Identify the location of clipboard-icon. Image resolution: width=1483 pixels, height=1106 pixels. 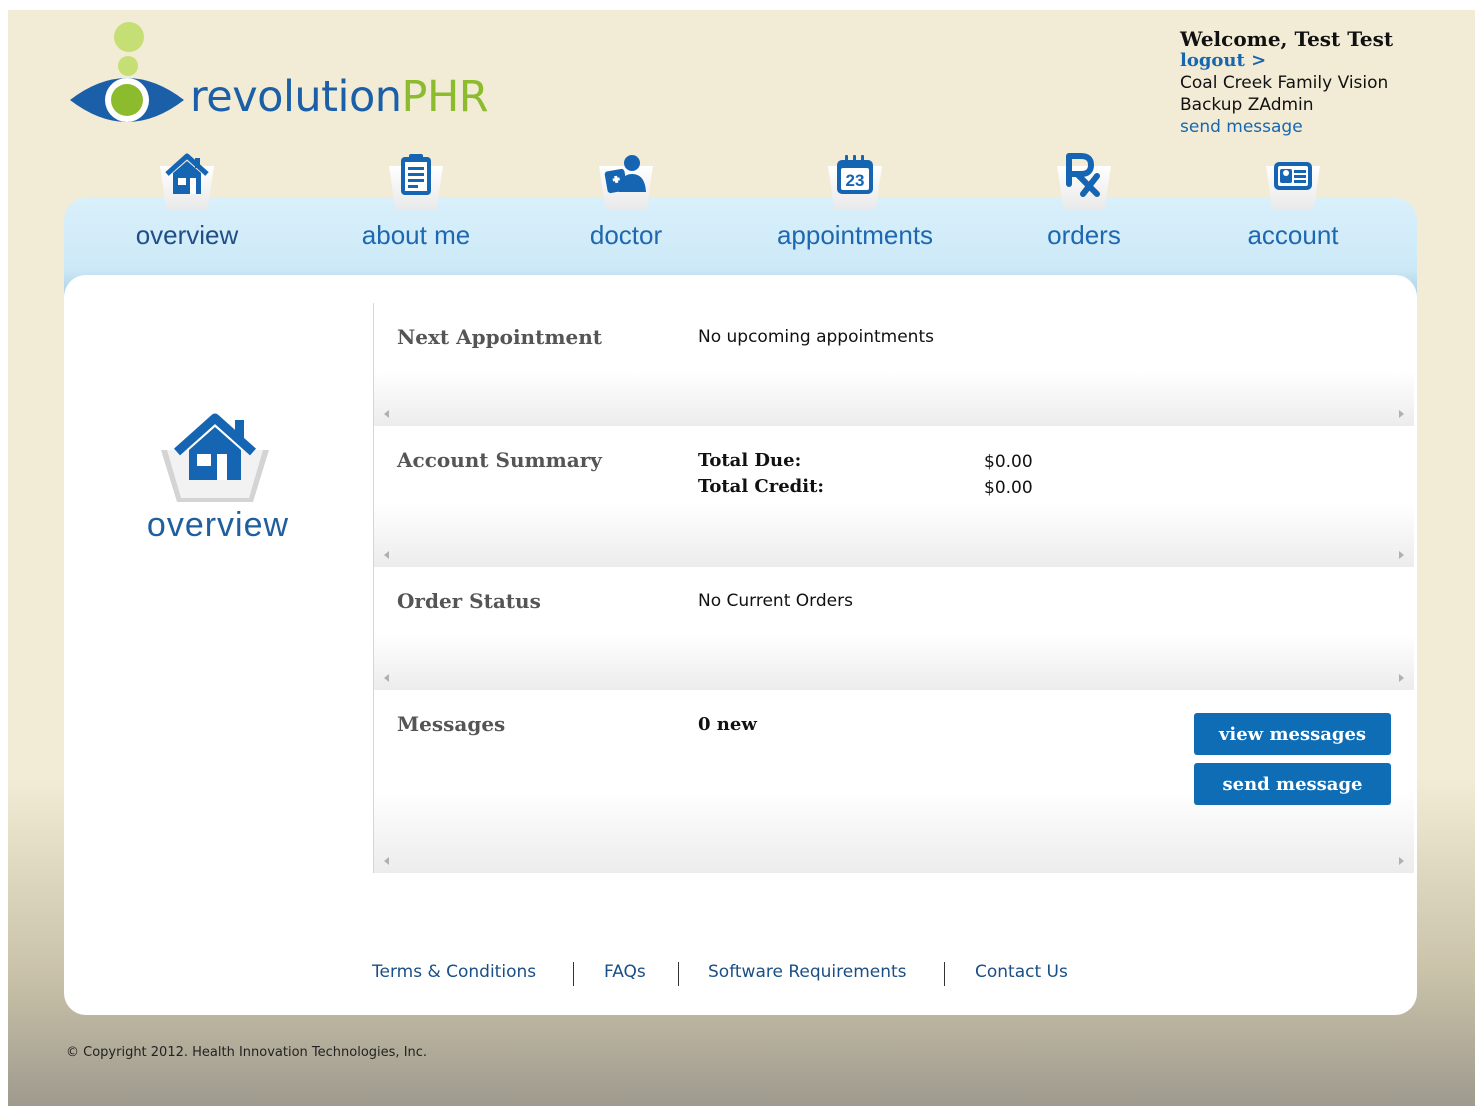
(416, 180).